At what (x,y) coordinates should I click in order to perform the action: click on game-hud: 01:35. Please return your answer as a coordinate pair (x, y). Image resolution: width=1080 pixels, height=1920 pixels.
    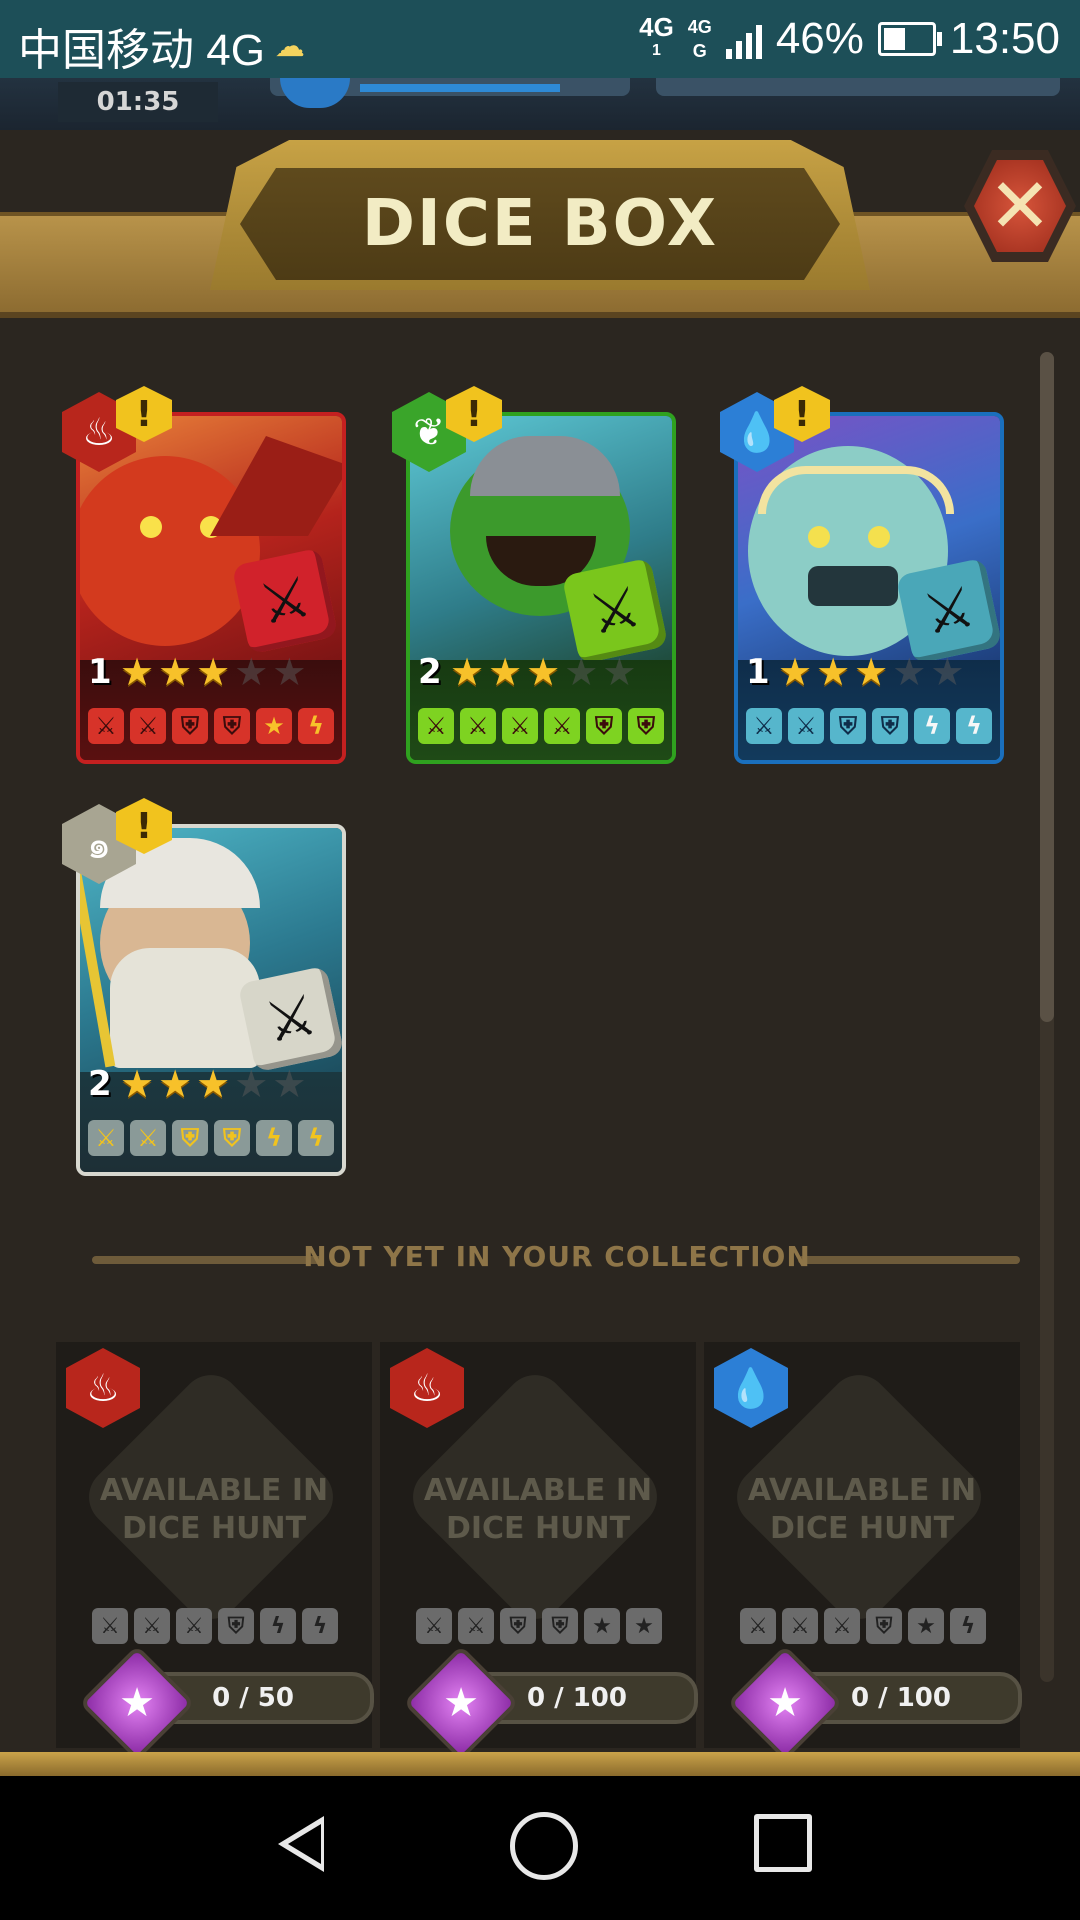
    Looking at the image, I should click on (540, 104).